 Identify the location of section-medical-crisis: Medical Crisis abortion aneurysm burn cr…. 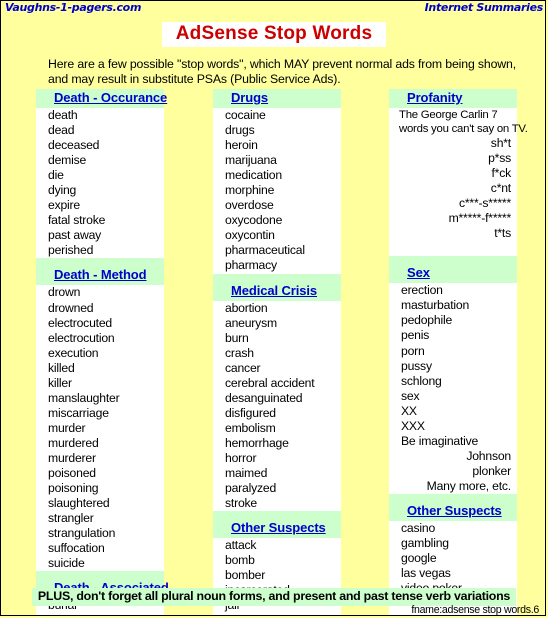
(277, 392).